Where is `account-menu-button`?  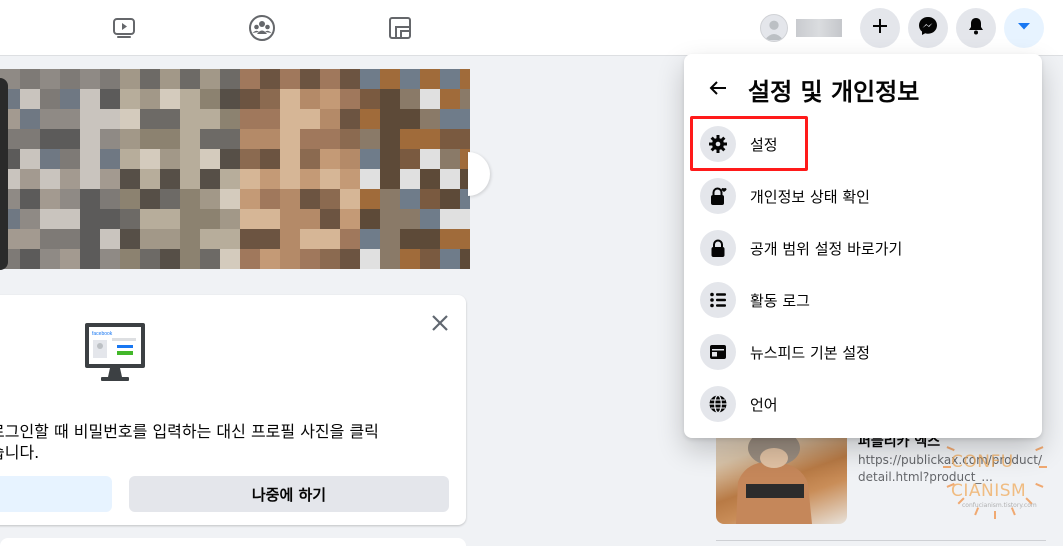
account-menu-button is located at coordinates (1024, 28).